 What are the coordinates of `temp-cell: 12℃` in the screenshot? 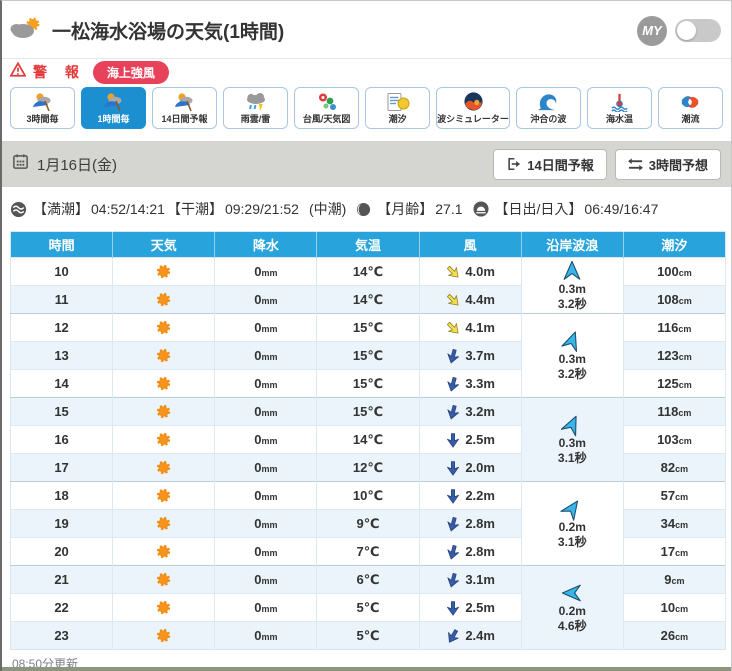 It's located at (368, 467).